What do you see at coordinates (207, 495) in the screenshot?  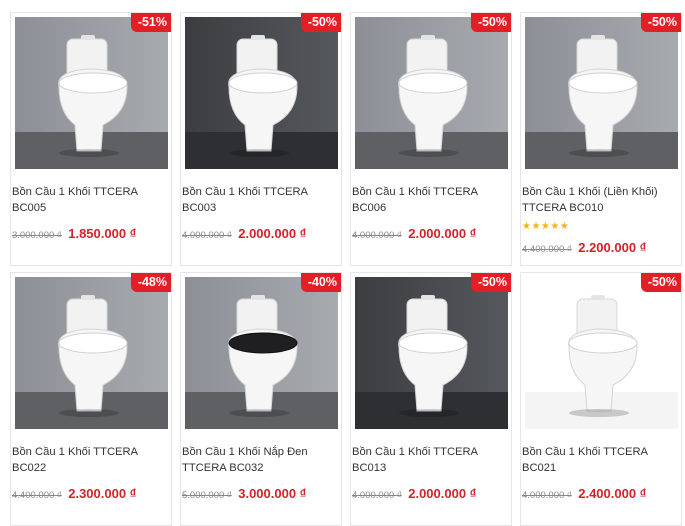 I see `old-price: 5.000.000 ₫` at bounding box center [207, 495].